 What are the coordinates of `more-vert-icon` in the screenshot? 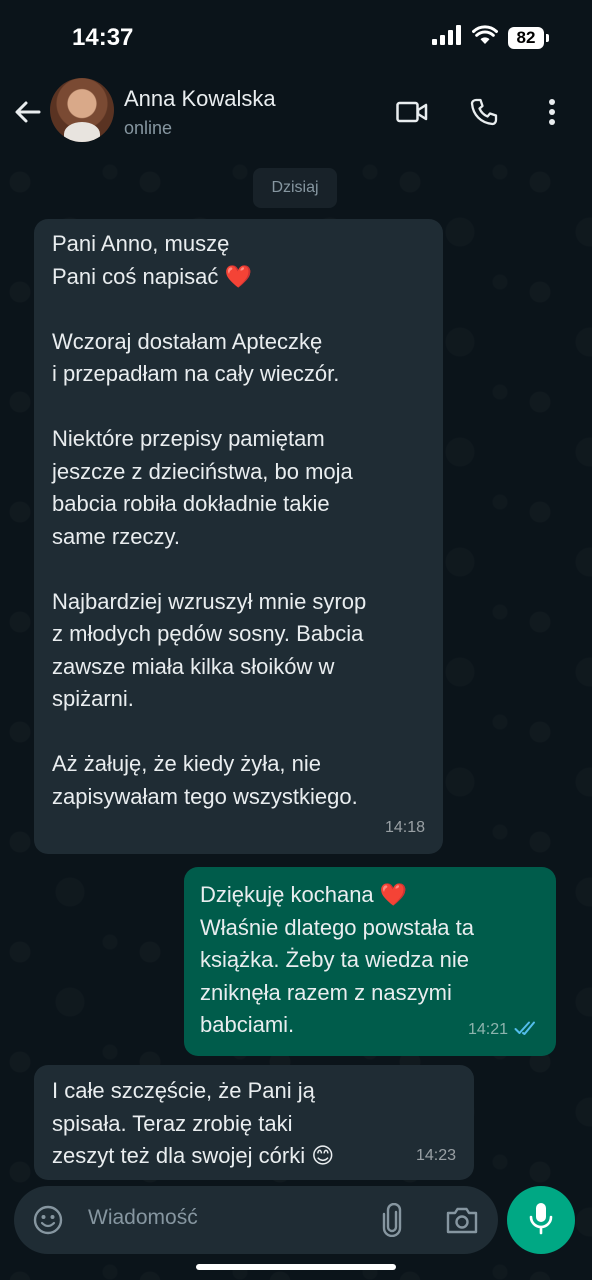 It's located at (552, 112).